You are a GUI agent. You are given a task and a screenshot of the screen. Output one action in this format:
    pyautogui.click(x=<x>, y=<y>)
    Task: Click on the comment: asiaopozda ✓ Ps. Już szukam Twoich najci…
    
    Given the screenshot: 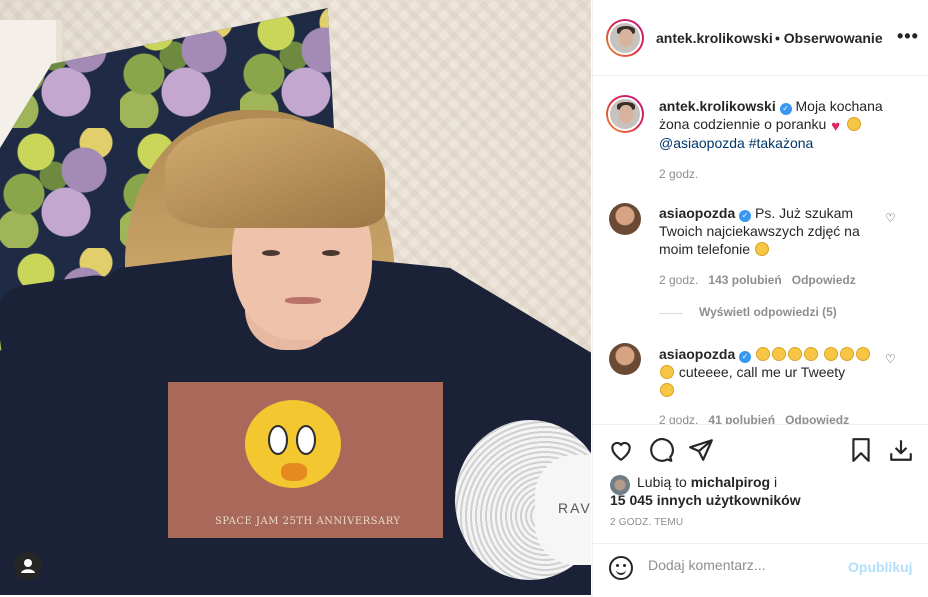 What is the action you would take?
    pyautogui.click(x=769, y=231)
    